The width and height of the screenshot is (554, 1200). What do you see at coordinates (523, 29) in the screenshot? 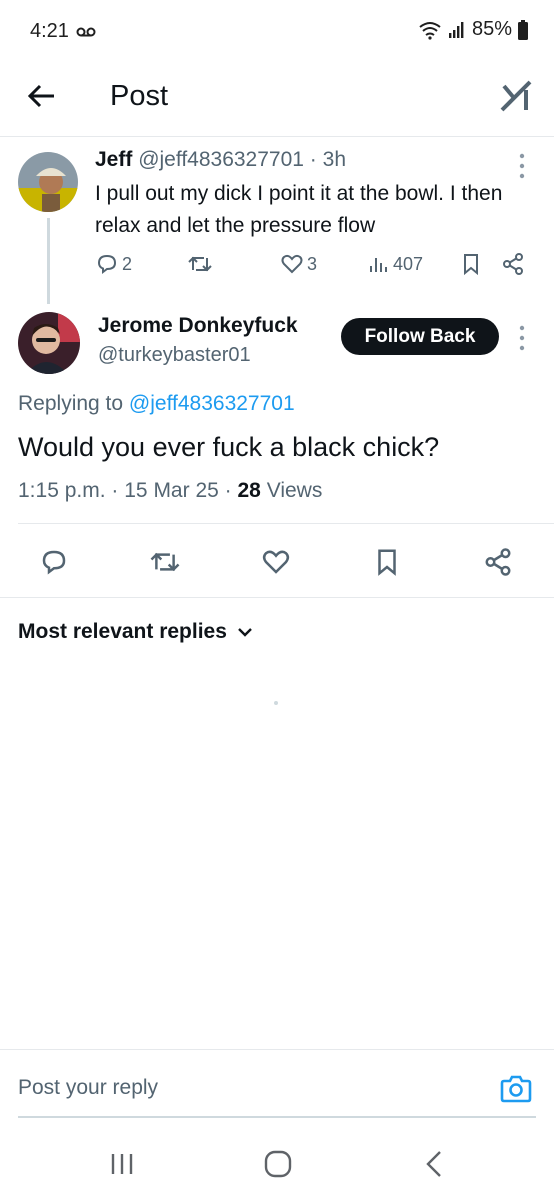
I see `battery-icon` at bounding box center [523, 29].